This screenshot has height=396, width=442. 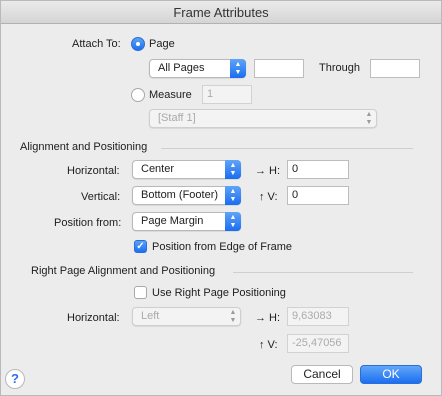 What do you see at coordinates (268, 197) in the screenshot?
I see `v-offset-label: ↑ V:` at bounding box center [268, 197].